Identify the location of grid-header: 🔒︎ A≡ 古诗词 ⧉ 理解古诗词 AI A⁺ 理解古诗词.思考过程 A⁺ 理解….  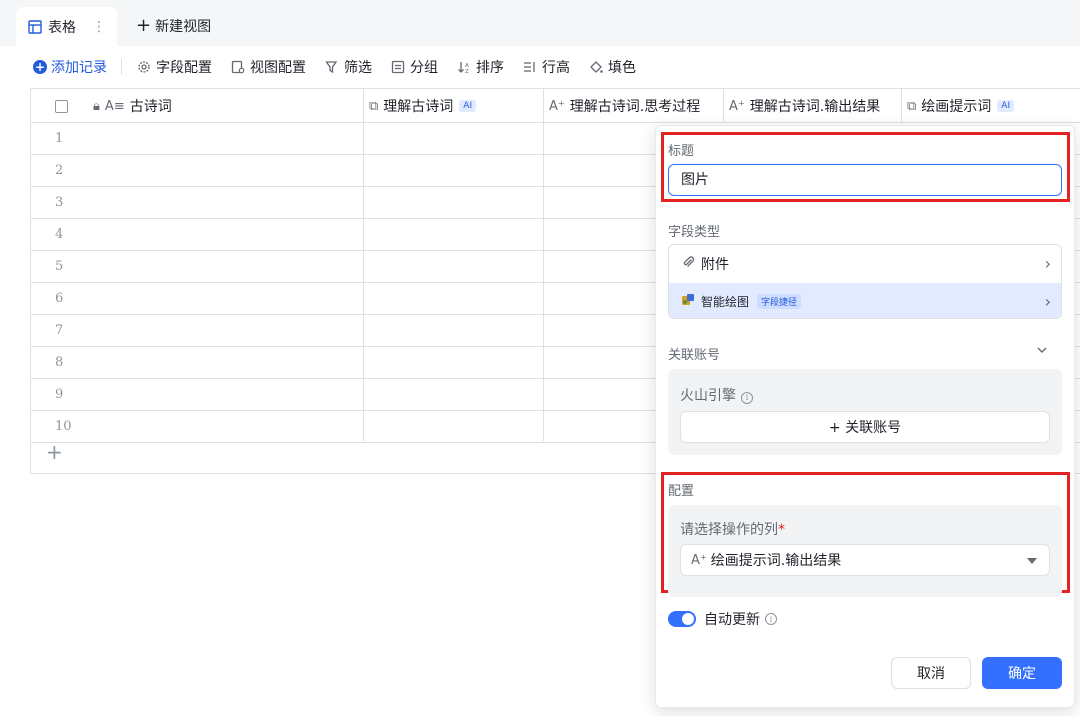
(555, 106).